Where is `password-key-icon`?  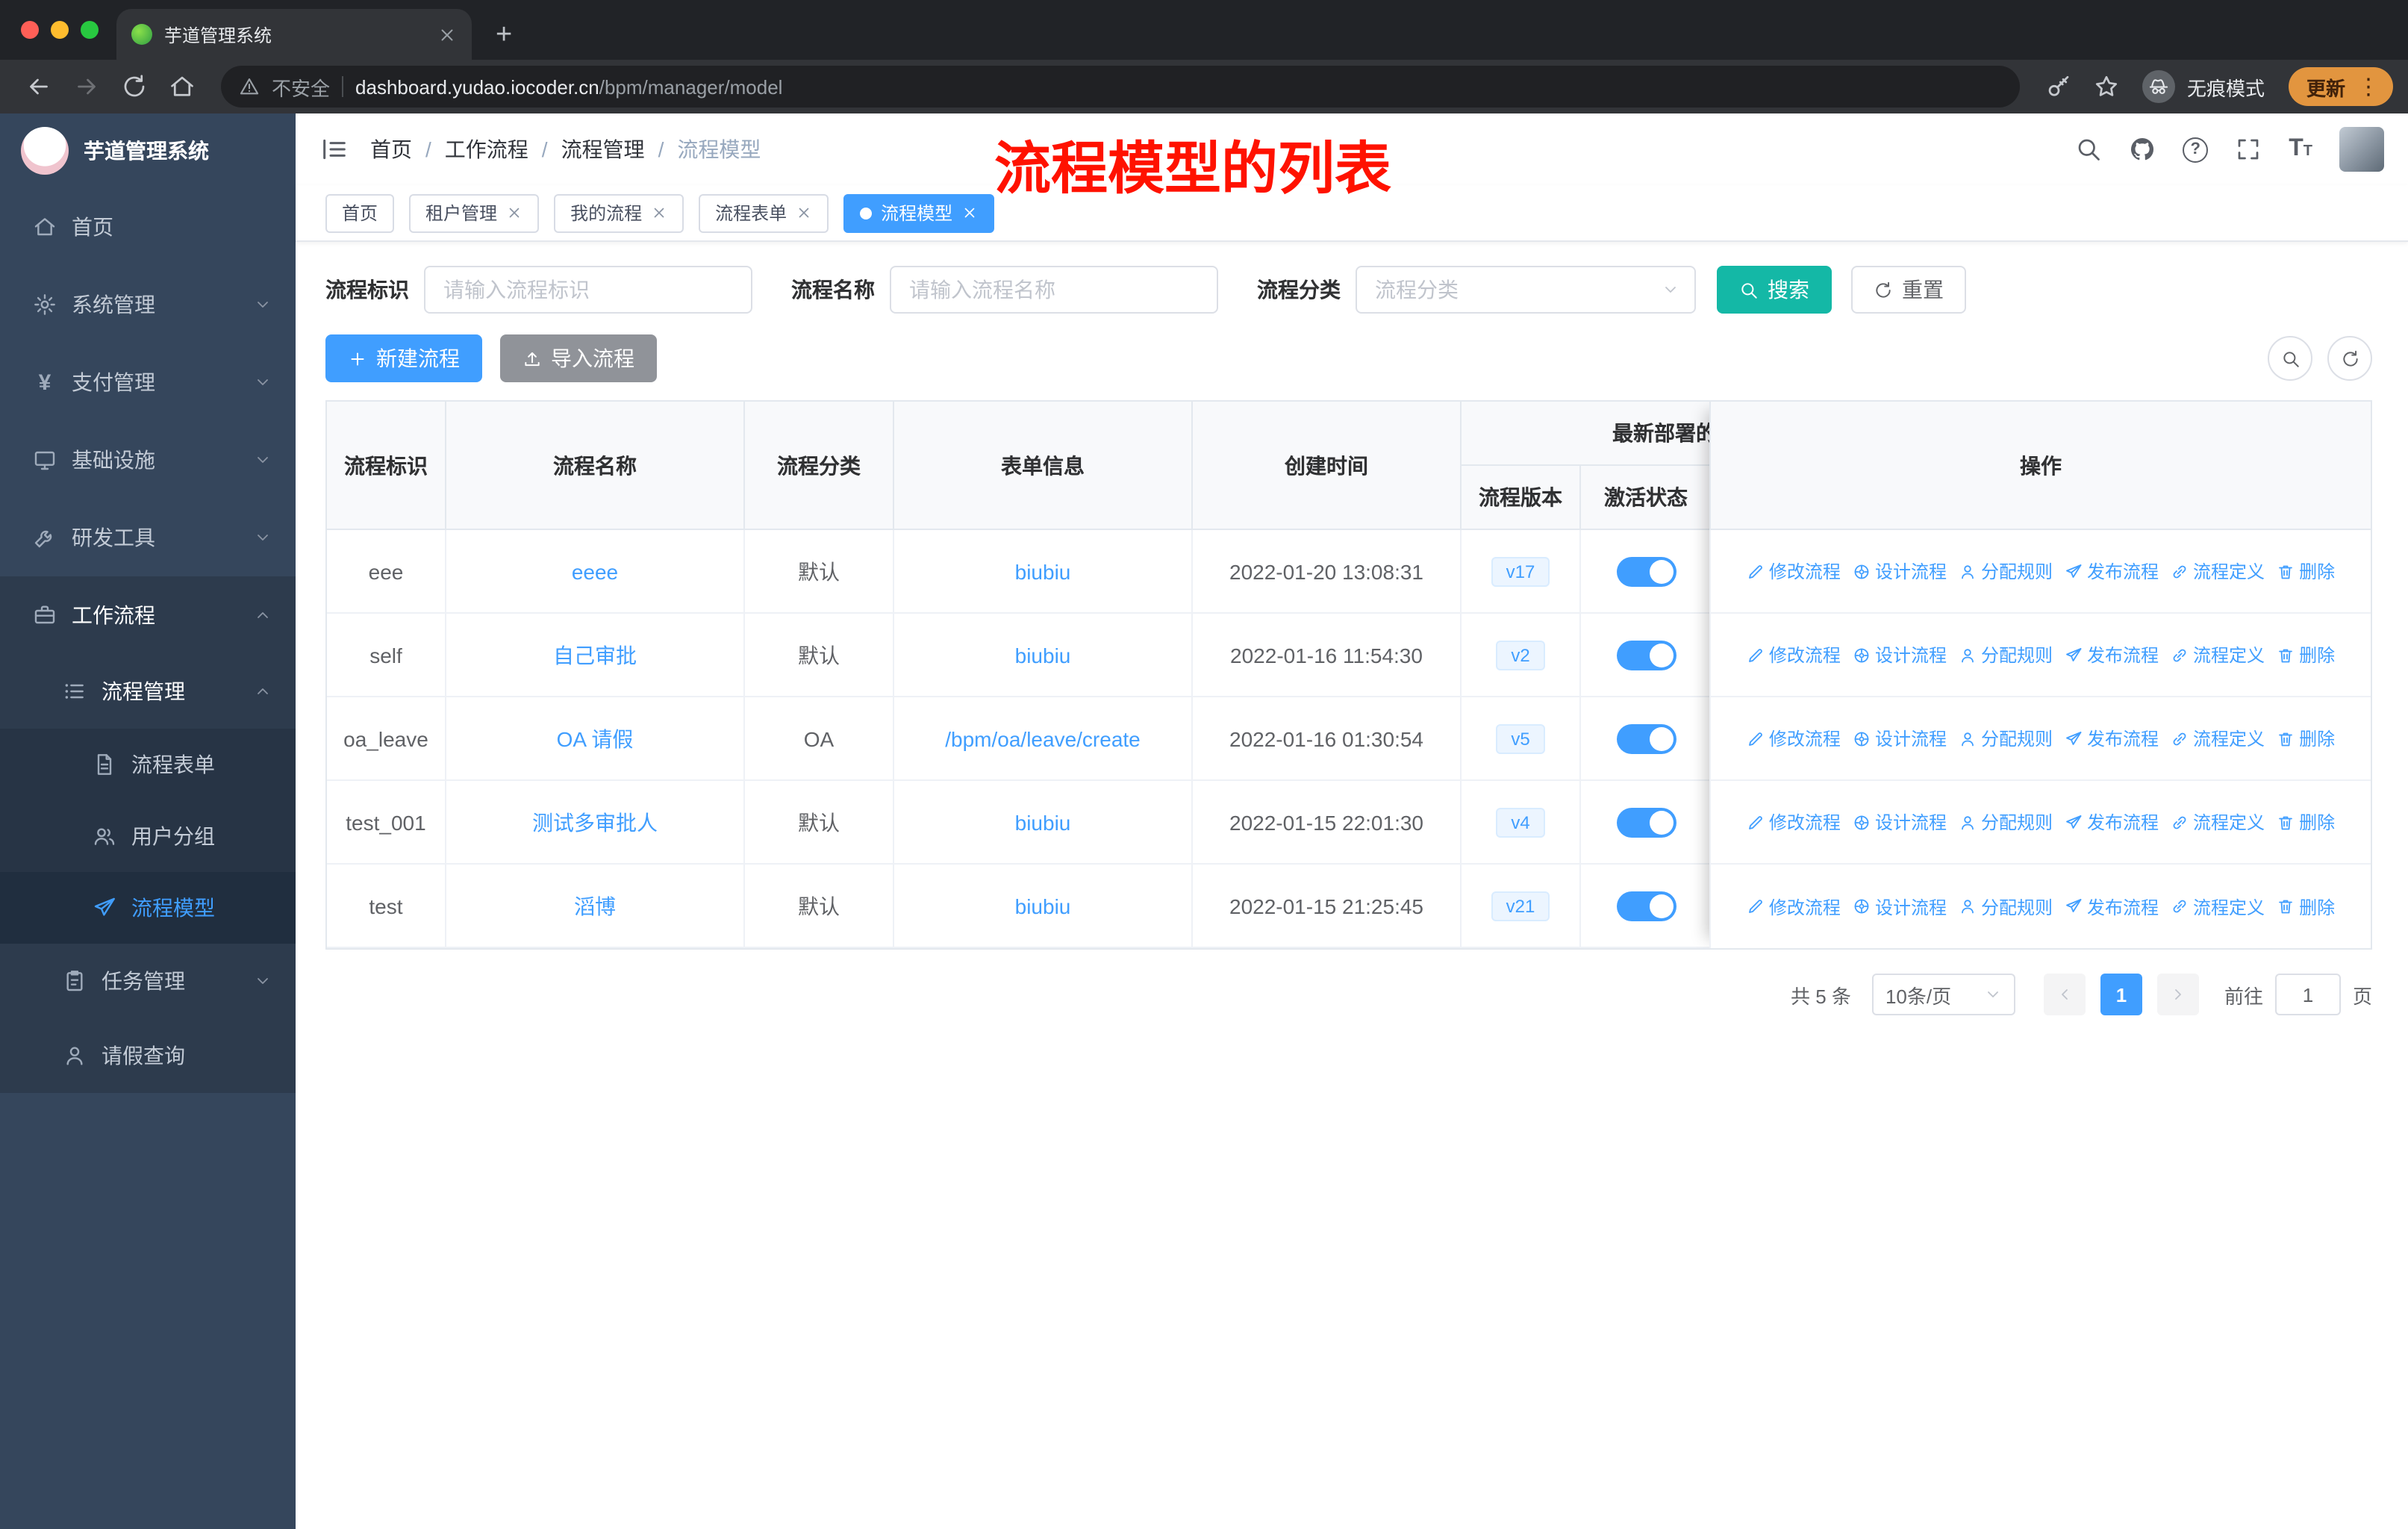
password-key-icon is located at coordinates (2058, 86).